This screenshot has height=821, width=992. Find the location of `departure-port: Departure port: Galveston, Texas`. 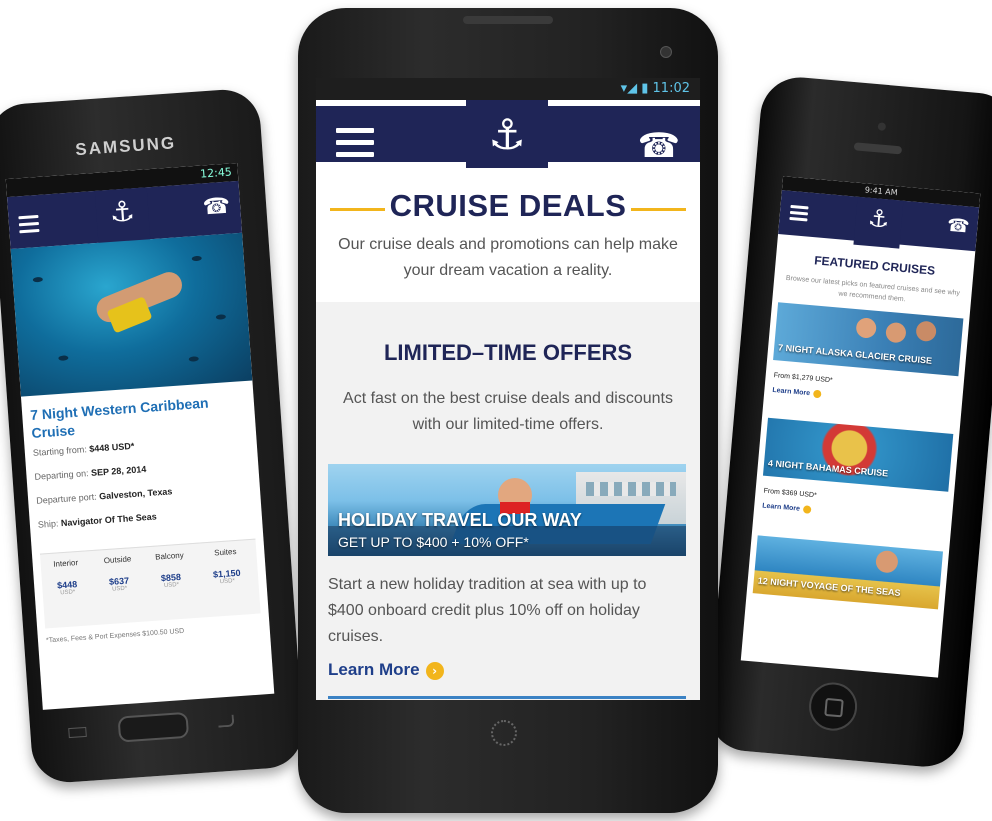

departure-port: Departure port: Galveston, Texas is located at coordinates (104, 496).